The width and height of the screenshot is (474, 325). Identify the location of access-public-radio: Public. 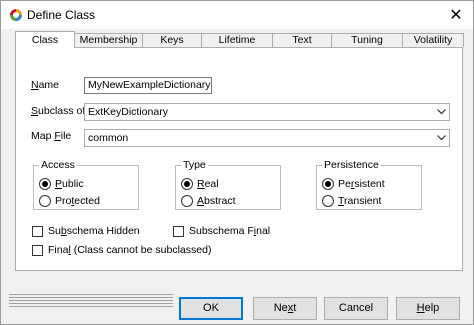
(61, 184).